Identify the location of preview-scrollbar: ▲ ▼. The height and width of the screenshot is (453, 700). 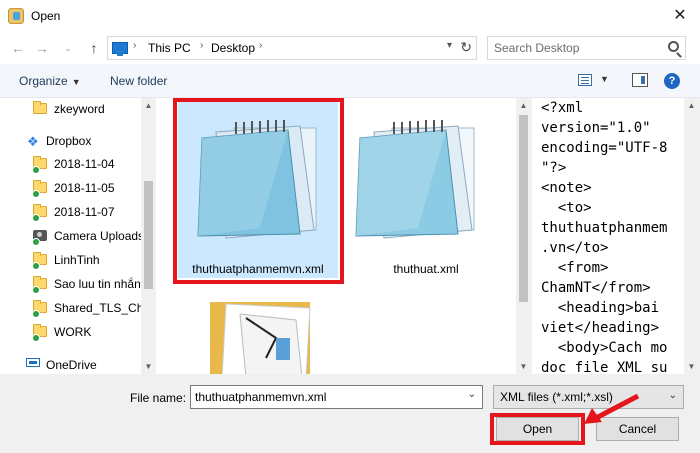
(692, 236).